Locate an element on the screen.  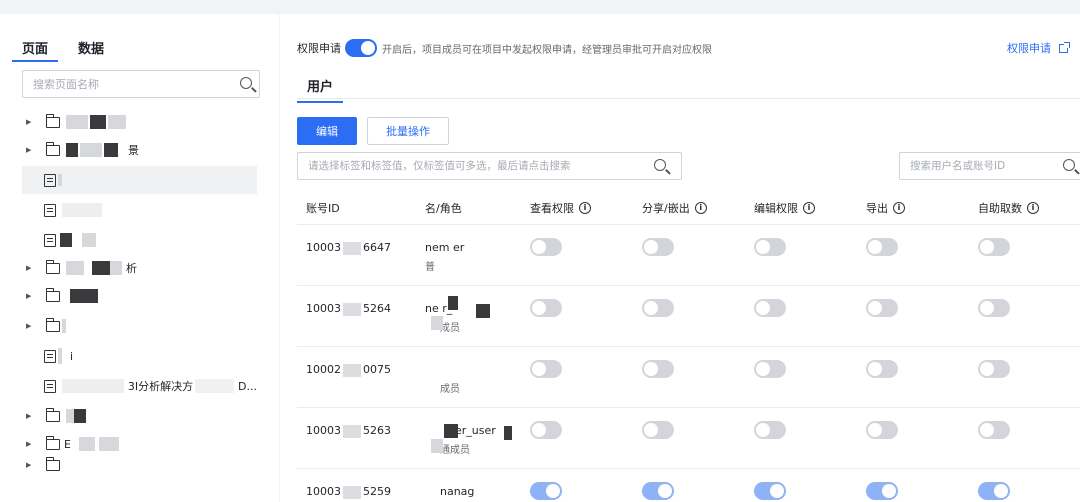
external-link-icon is located at coordinates (1064, 47).